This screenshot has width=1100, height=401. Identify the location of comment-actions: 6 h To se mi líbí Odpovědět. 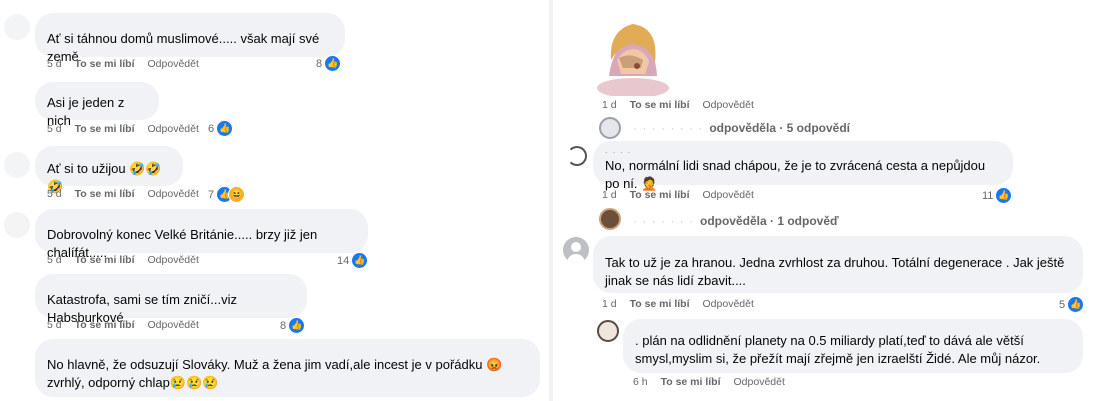
(709, 382).